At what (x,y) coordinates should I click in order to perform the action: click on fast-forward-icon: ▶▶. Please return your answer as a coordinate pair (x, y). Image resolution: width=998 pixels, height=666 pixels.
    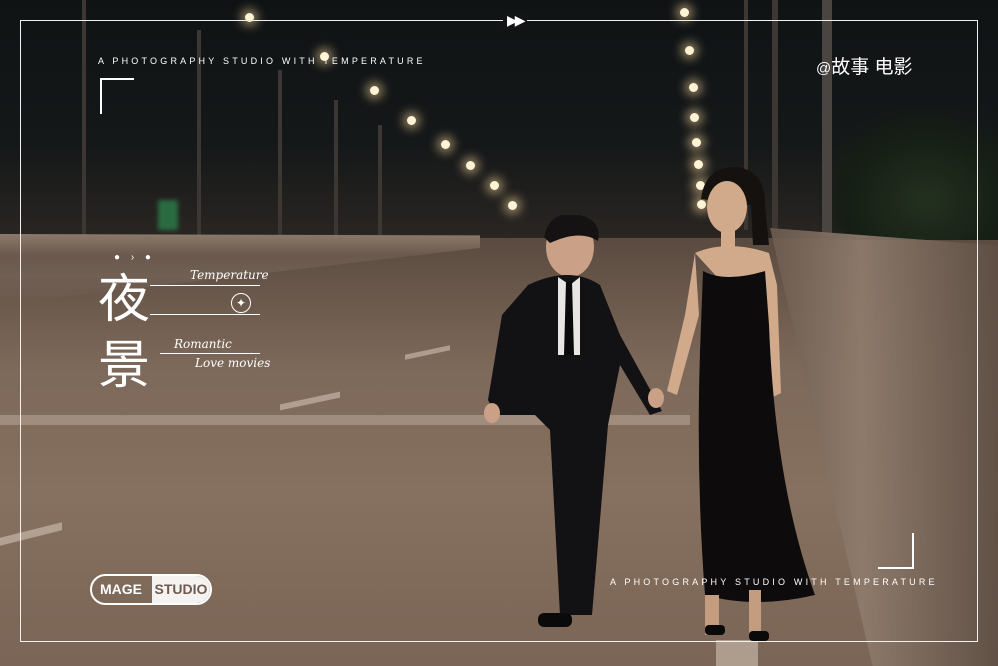
    Looking at the image, I should click on (515, 20).